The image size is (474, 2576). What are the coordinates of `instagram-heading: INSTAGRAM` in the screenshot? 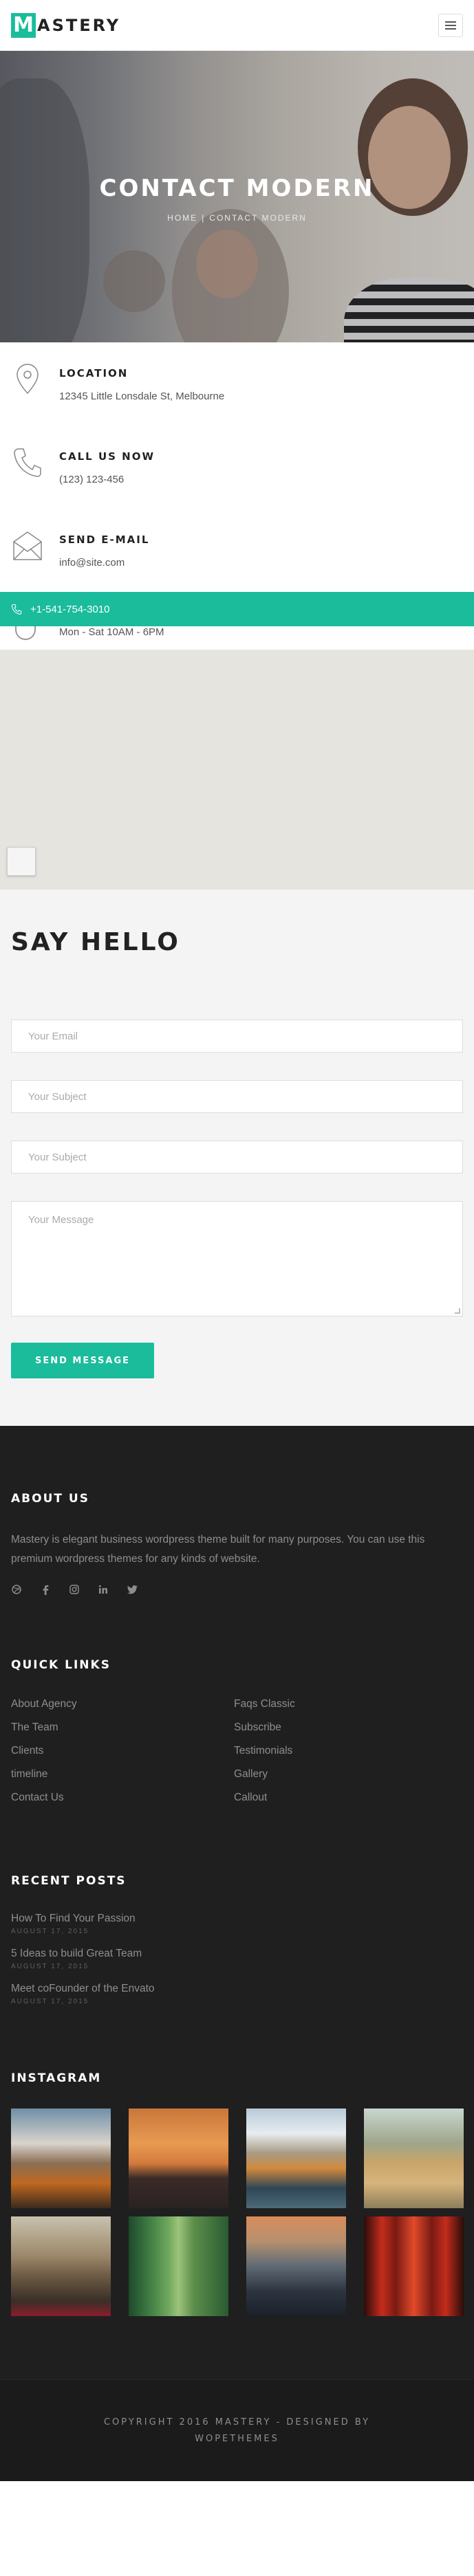 It's located at (56, 2078).